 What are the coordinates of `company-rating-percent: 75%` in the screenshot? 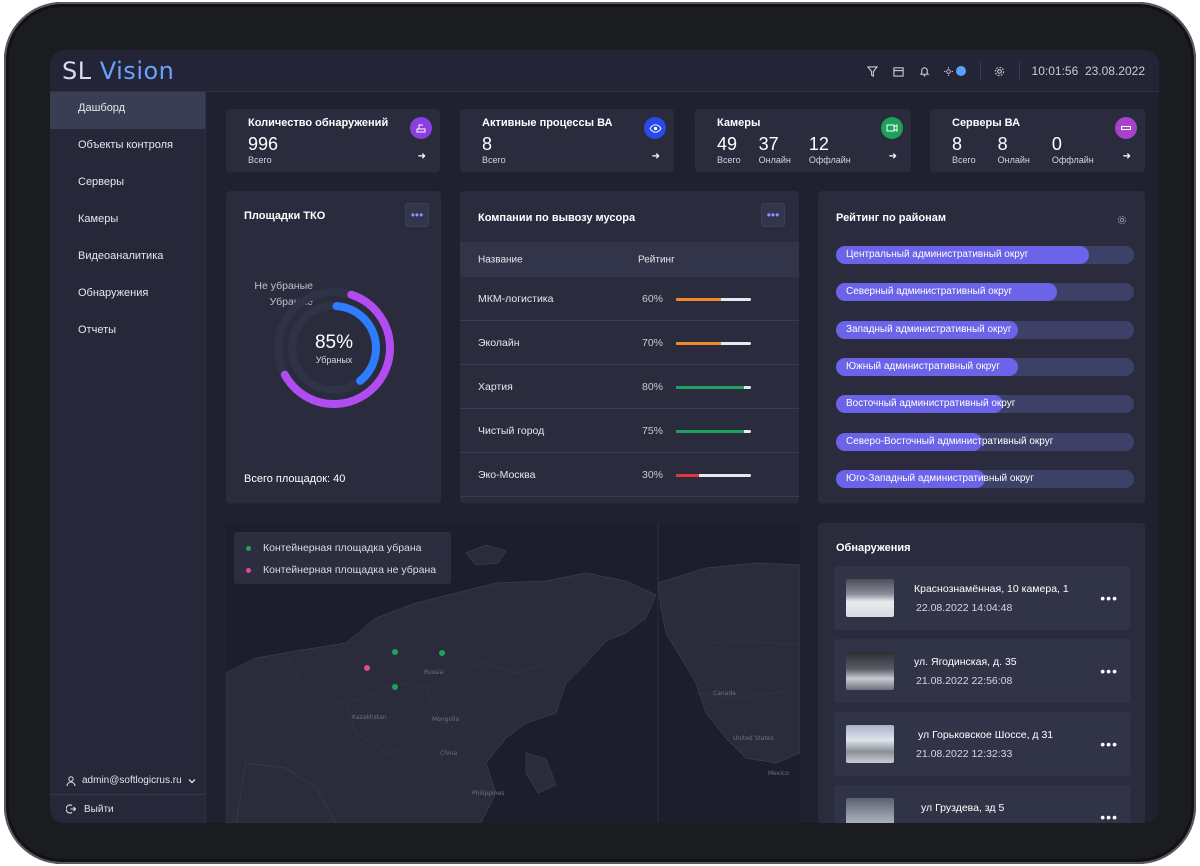 It's located at (653, 430).